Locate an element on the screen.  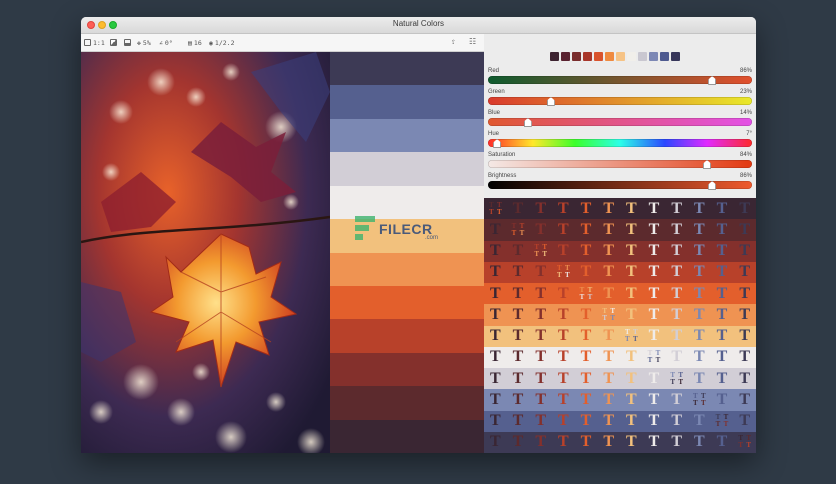
layout-toggle is located at coordinates (127, 42).